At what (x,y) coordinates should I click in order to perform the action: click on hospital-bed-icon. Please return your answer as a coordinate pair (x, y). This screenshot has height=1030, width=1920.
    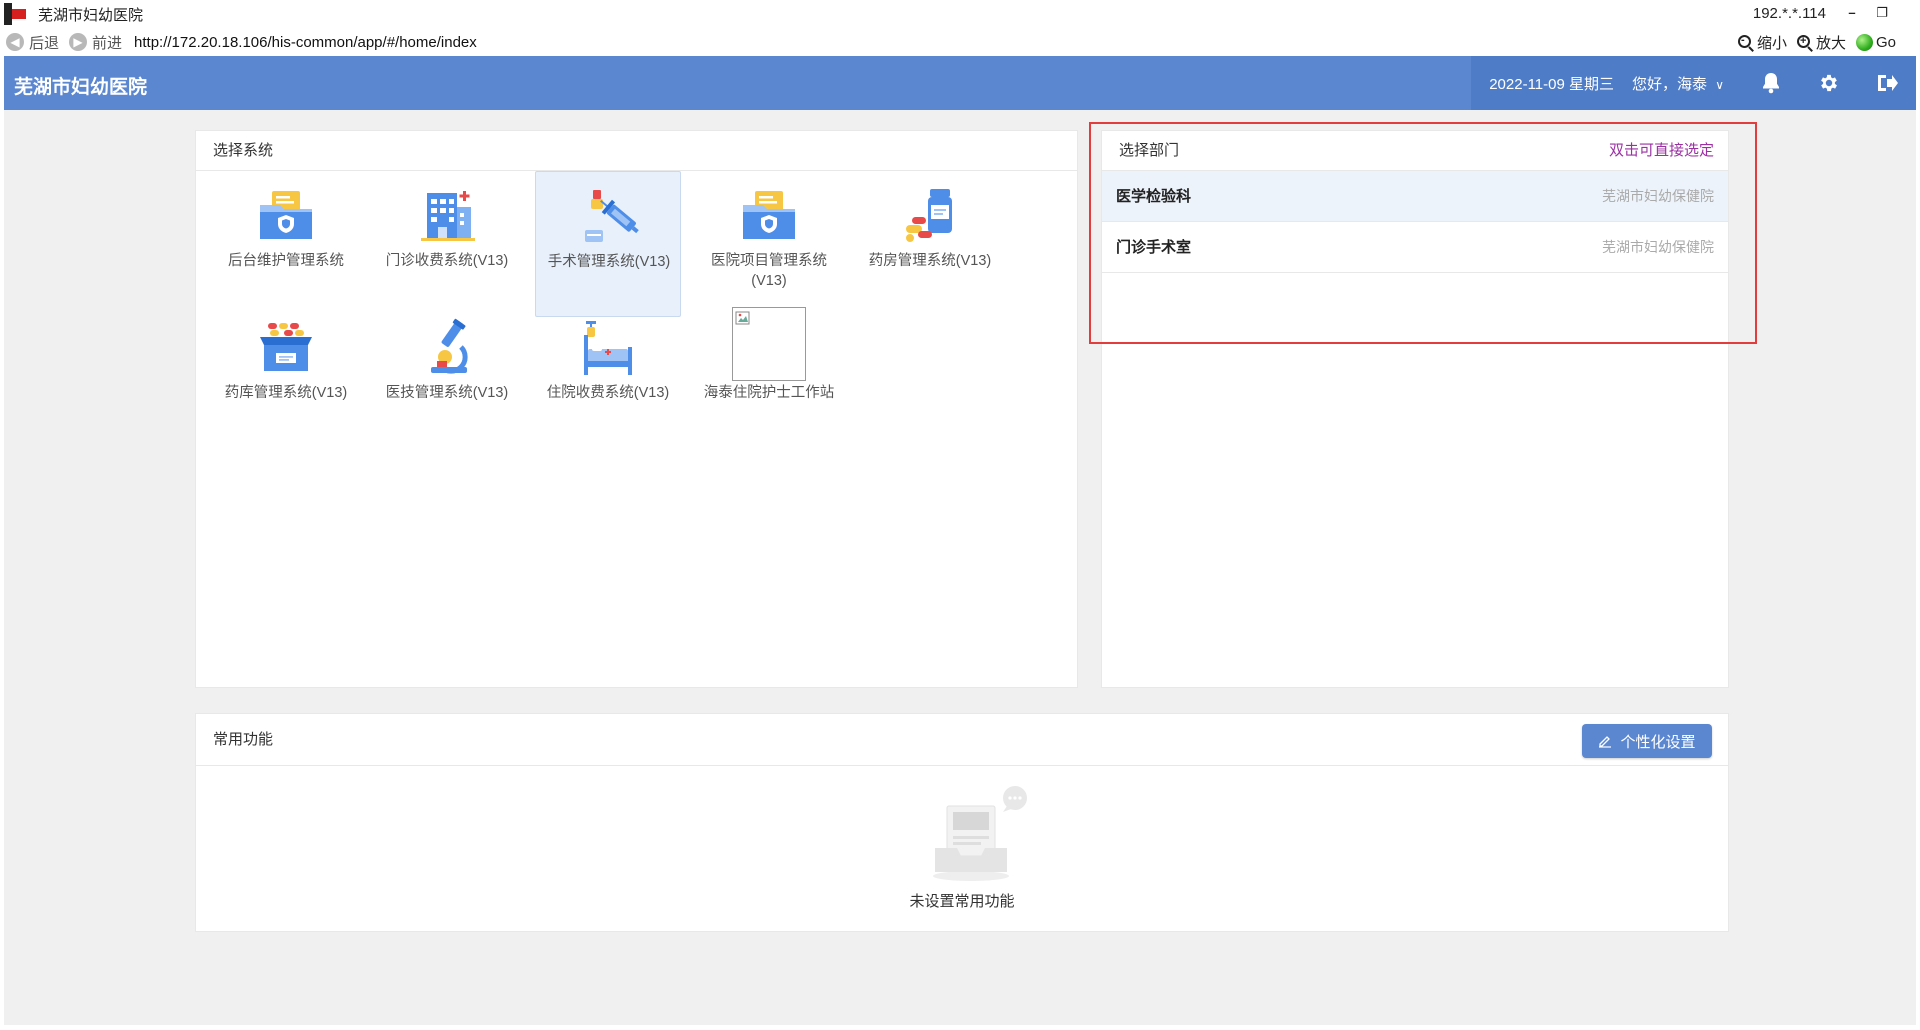
    Looking at the image, I should click on (608, 348).